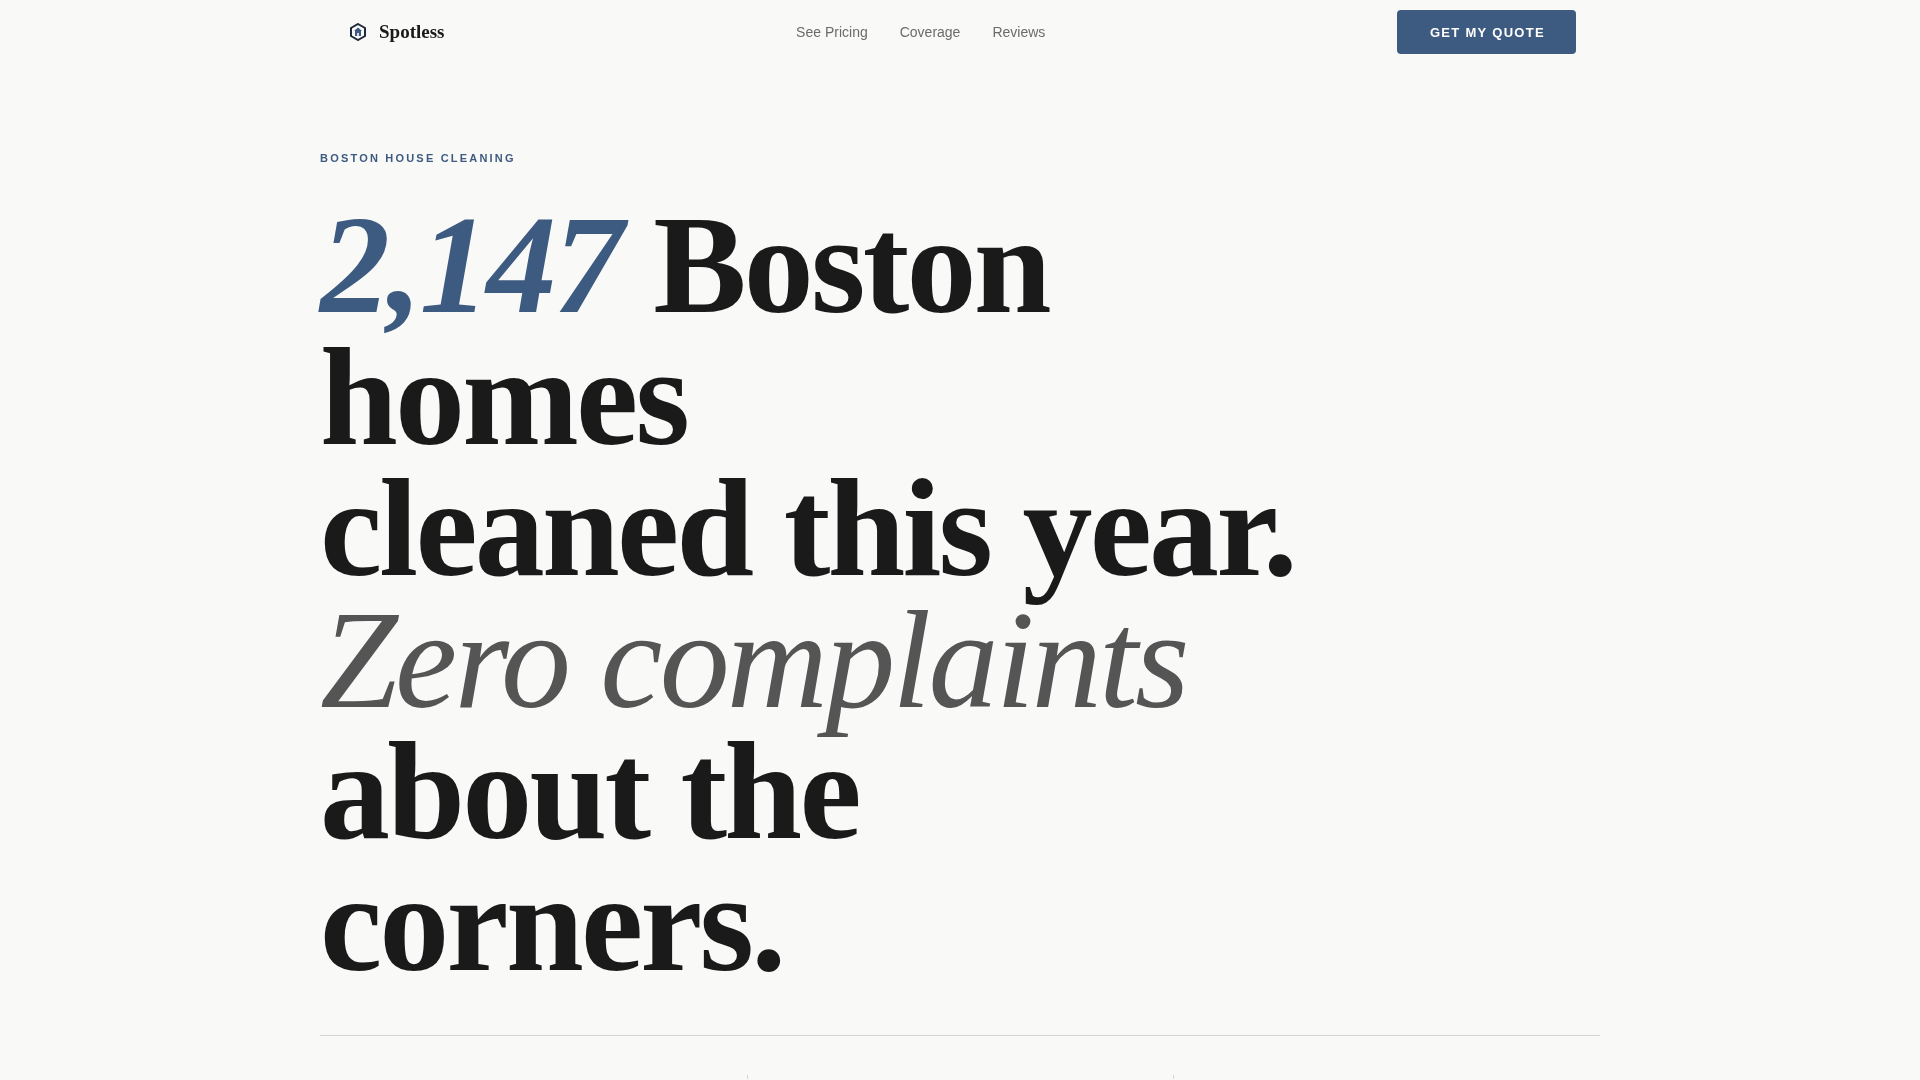 The width and height of the screenshot is (1920, 1080). I want to click on eyebrow-label: BOSTON HOUSE CLEANING, so click(418, 158).